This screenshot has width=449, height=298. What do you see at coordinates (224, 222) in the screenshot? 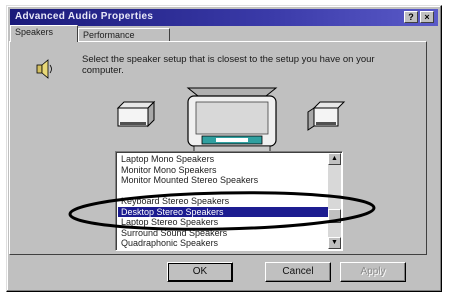
I see `list-item: Laptop Stereo Speakers` at bounding box center [224, 222].